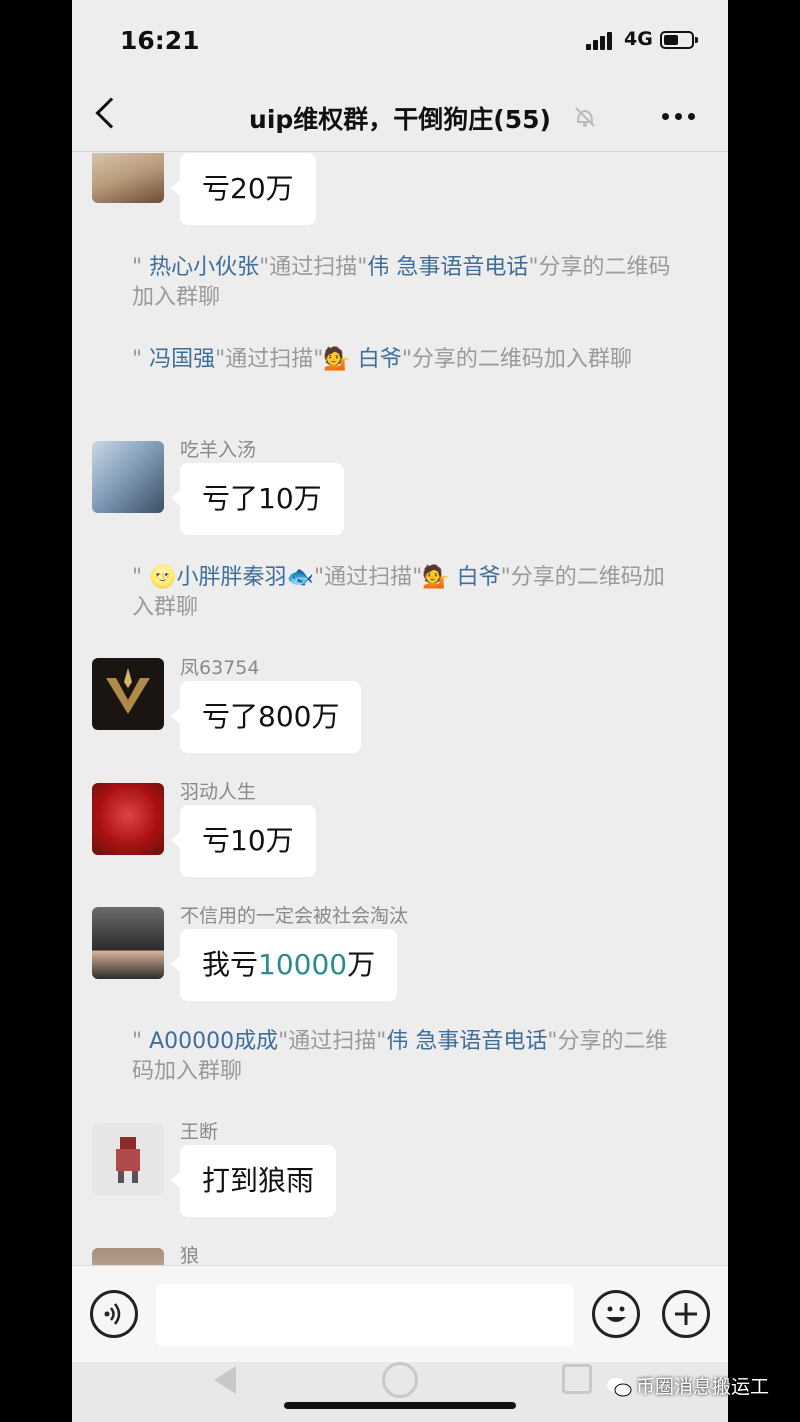 The width and height of the screenshot is (800, 1422). Describe the element at coordinates (214, 1041) in the screenshot. I see `notice-name: A00000成成` at that location.